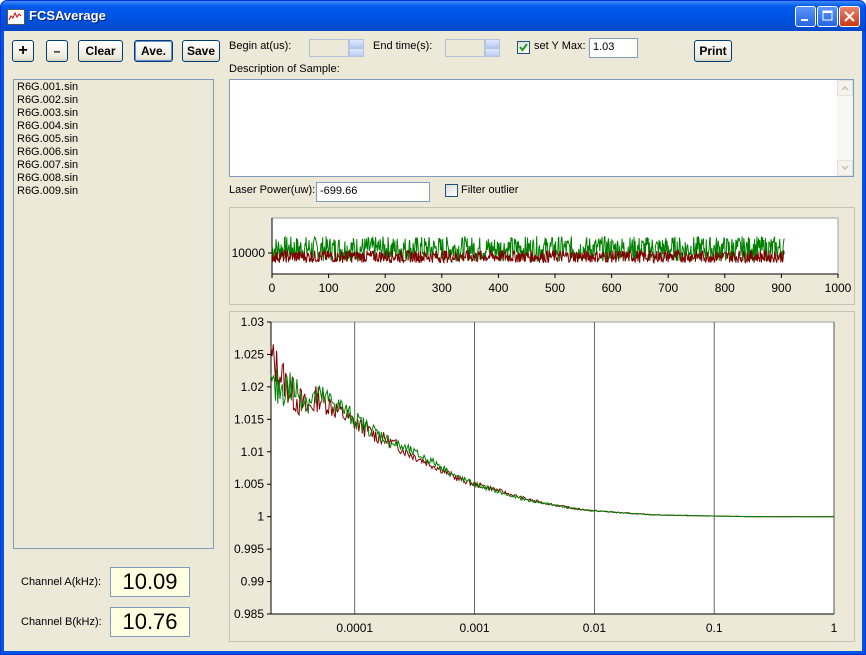 The image size is (866, 655). What do you see at coordinates (613, 48) in the screenshot?
I see `ymax-input: 1.03` at bounding box center [613, 48].